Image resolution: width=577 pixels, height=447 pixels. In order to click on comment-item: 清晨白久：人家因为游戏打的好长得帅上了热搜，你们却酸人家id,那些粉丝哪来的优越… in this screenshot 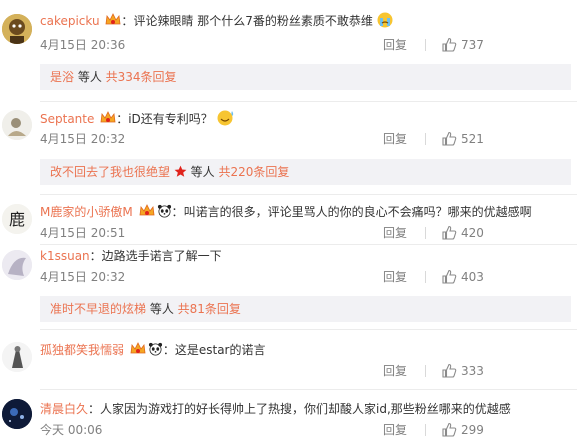, I will do `click(288, 418)`.